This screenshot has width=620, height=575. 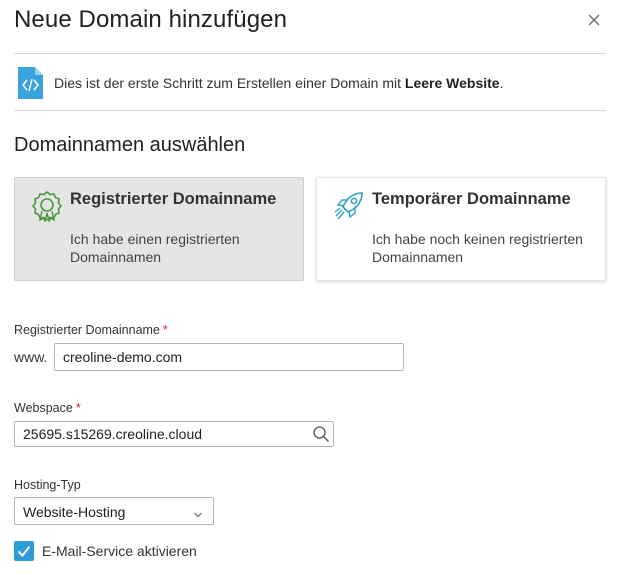 I want to click on email-service-checkbox, so click(x=24, y=551).